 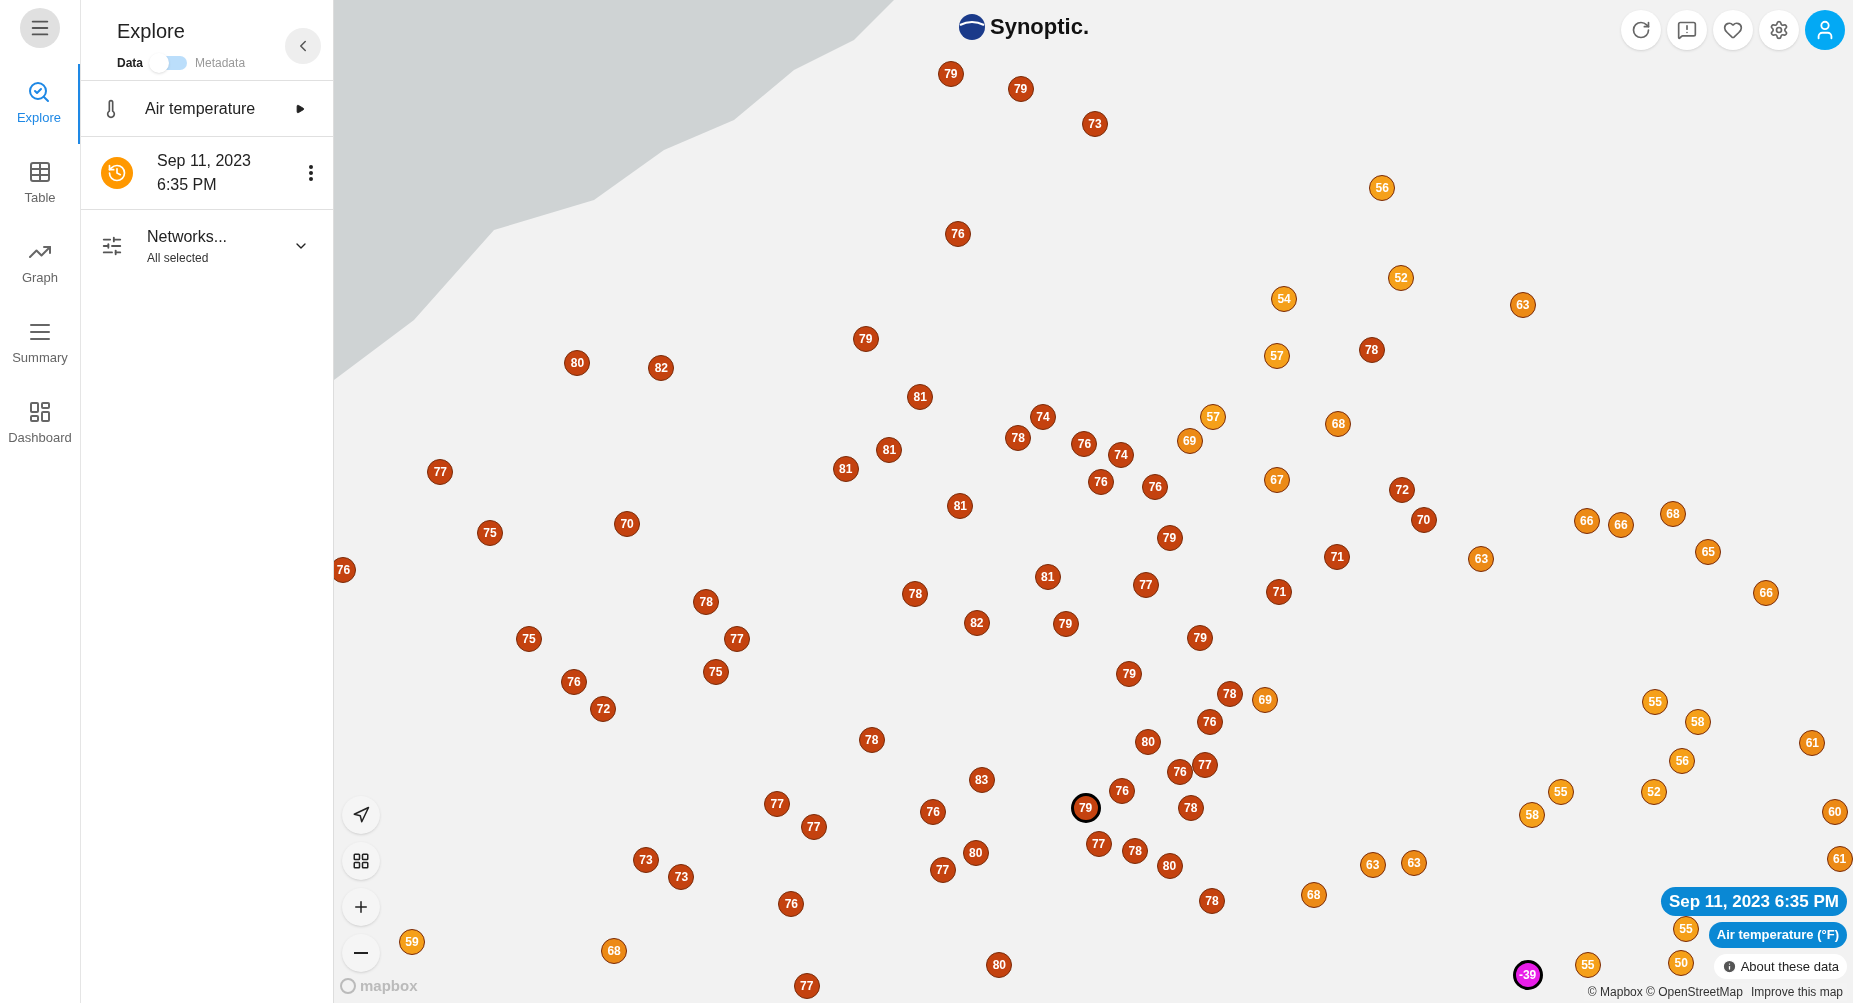 What do you see at coordinates (1527, 974) in the screenshot?
I see `temperature-marker: -39` at bounding box center [1527, 974].